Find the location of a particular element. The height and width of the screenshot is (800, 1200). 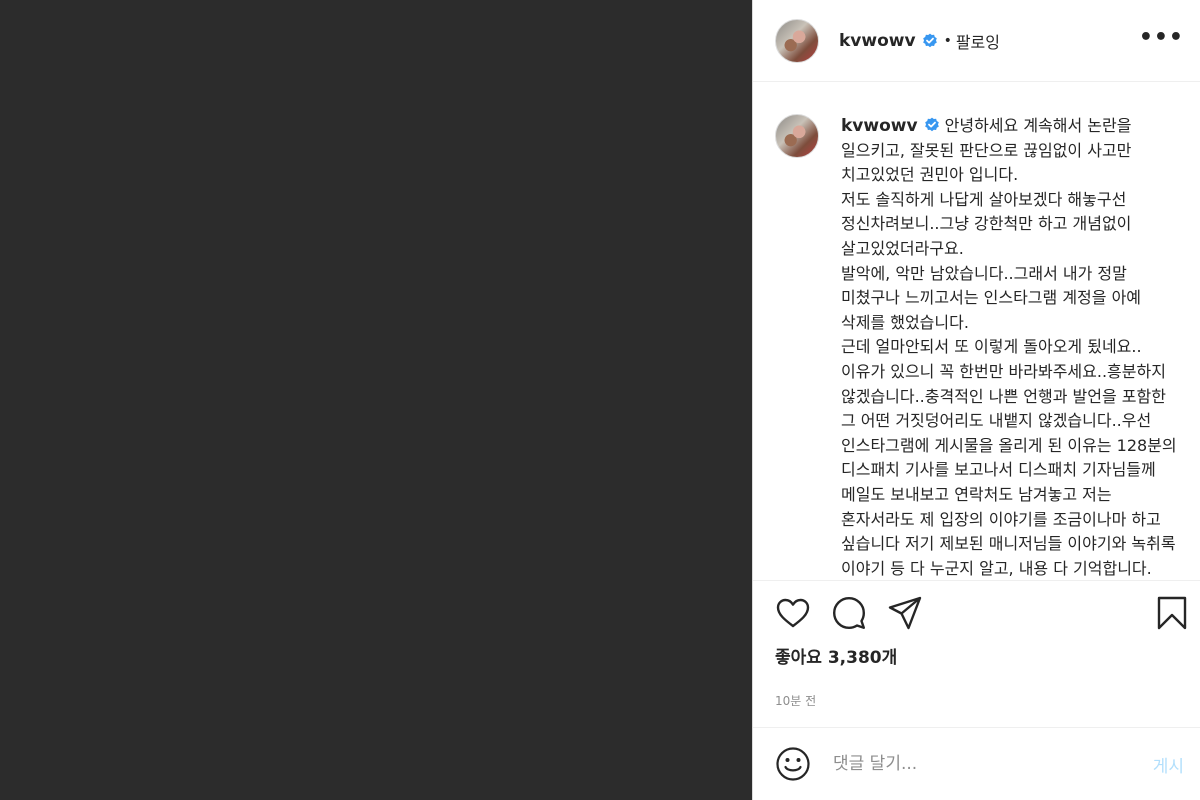

comment-composer: 게시 is located at coordinates (976, 764).